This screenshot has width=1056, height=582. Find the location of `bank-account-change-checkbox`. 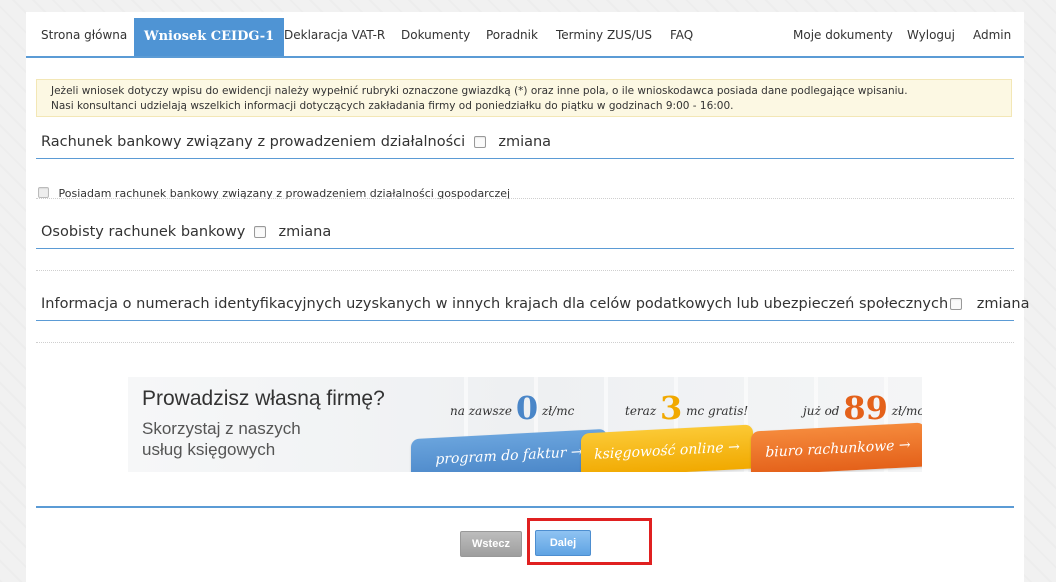

bank-account-change-checkbox is located at coordinates (479, 142).